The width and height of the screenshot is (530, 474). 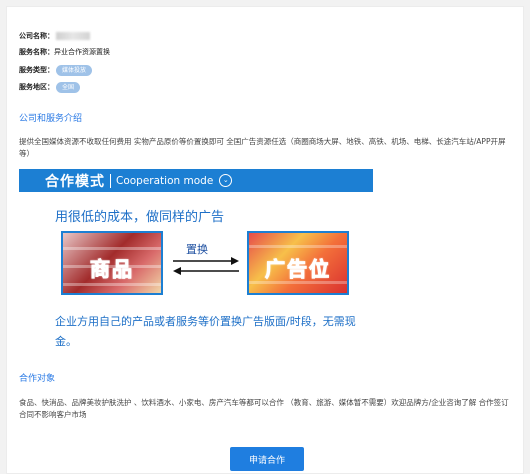 What do you see at coordinates (267, 459) in the screenshot?
I see `apply-cooperation-button: 申请合作` at bounding box center [267, 459].